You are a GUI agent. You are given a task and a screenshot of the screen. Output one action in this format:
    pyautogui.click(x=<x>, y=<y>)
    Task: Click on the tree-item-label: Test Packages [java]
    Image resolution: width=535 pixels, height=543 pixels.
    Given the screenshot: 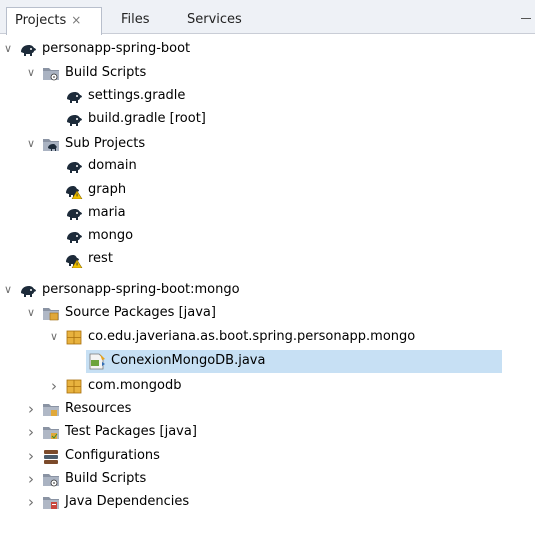 What is the action you would take?
    pyautogui.click(x=131, y=431)
    